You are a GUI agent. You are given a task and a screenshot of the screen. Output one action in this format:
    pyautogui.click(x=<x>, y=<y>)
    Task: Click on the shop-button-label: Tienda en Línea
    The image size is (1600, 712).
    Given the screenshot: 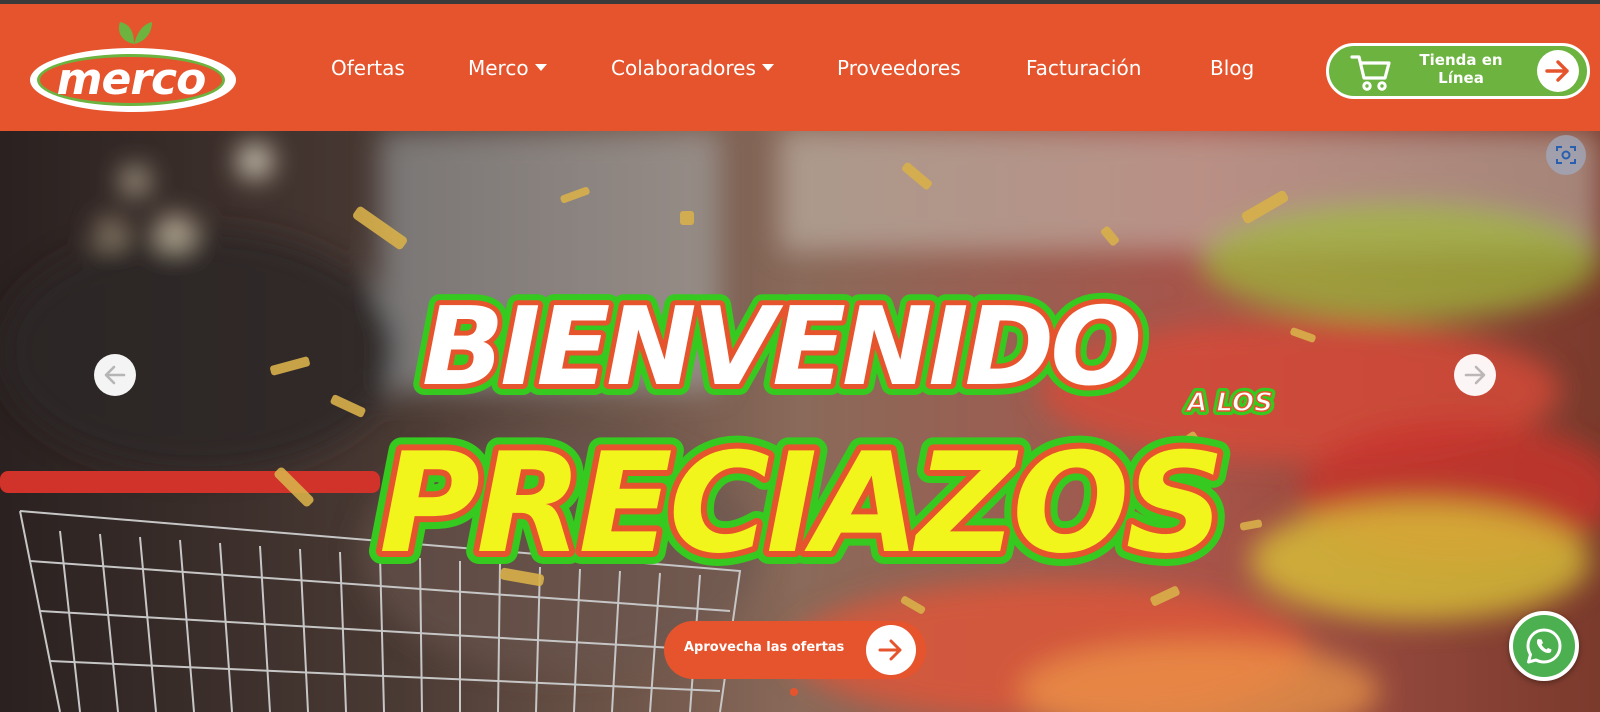 What is the action you would take?
    pyautogui.click(x=1461, y=69)
    